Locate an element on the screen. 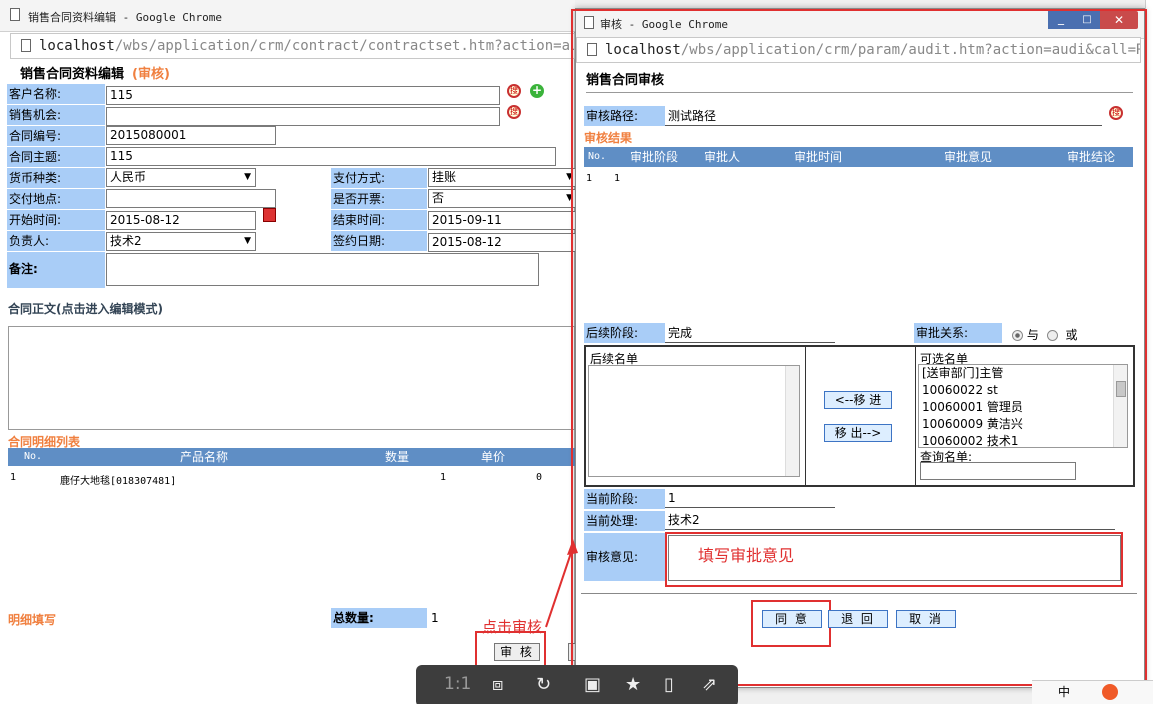 This screenshot has height=704, width=1153. owner-label: 负责人: is located at coordinates (56, 241).